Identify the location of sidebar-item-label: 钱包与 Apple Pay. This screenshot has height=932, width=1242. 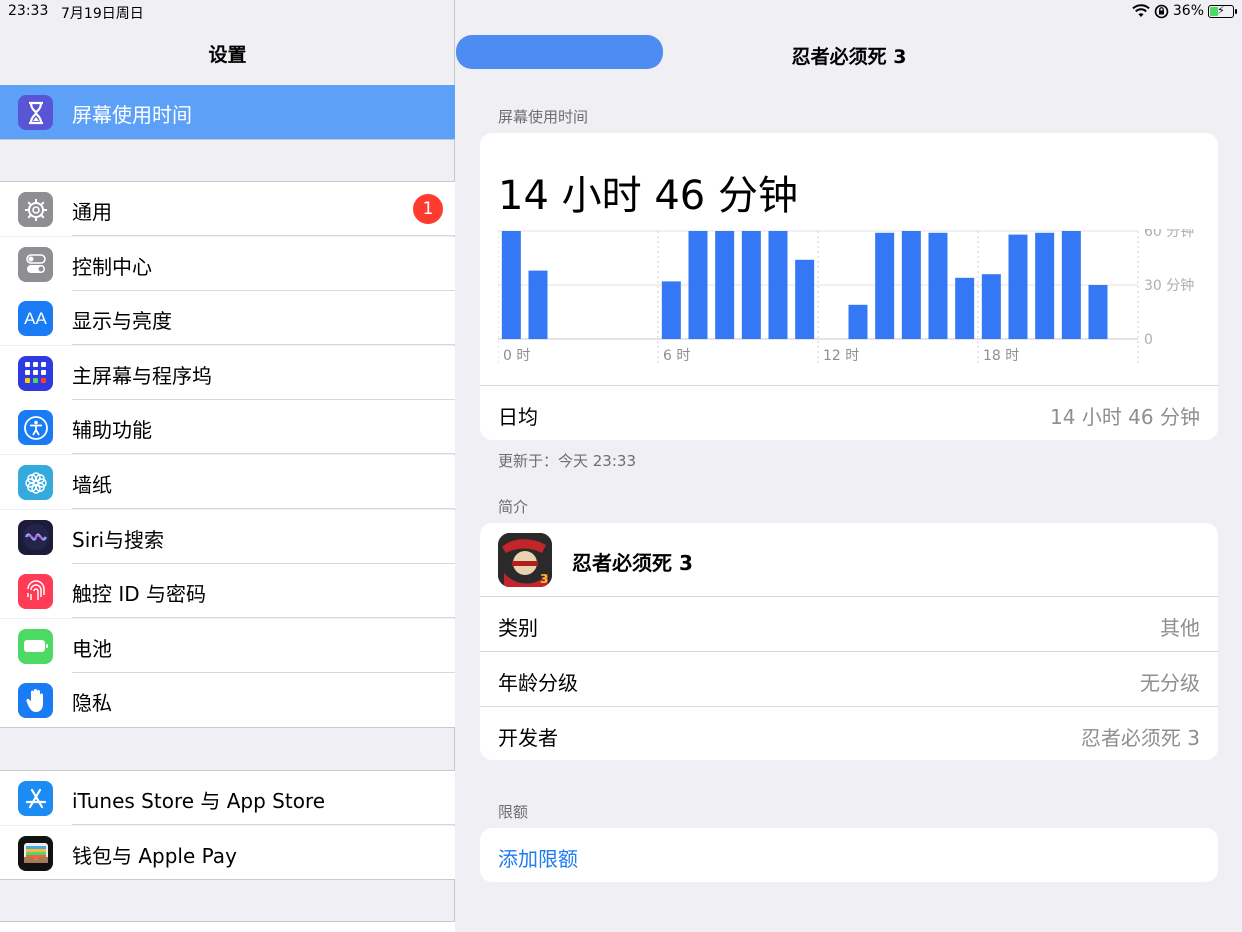
(154, 855).